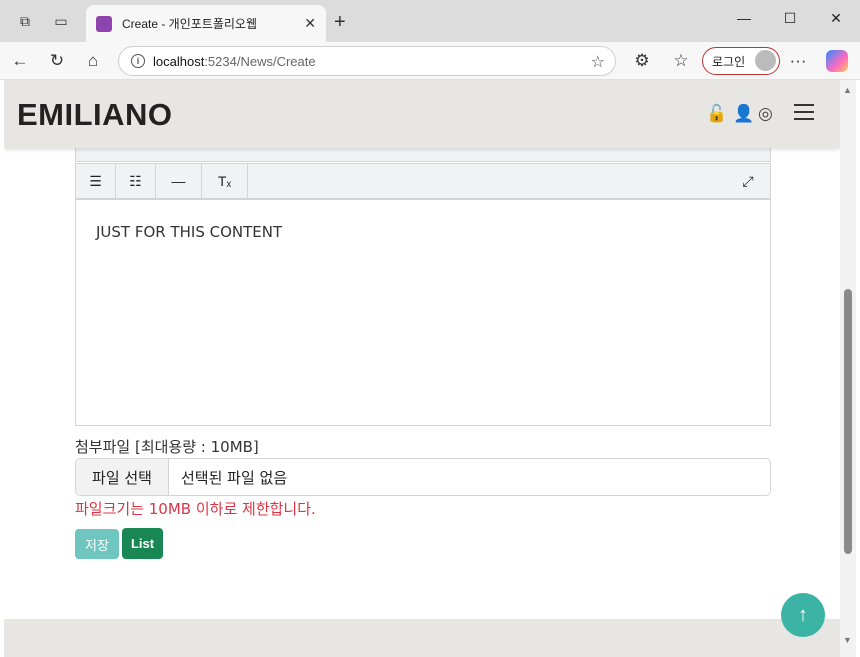 The width and height of the screenshot is (860, 657). What do you see at coordinates (138, 61) in the screenshot?
I see `site-info-icon: i` at bounding box center [138, 61].